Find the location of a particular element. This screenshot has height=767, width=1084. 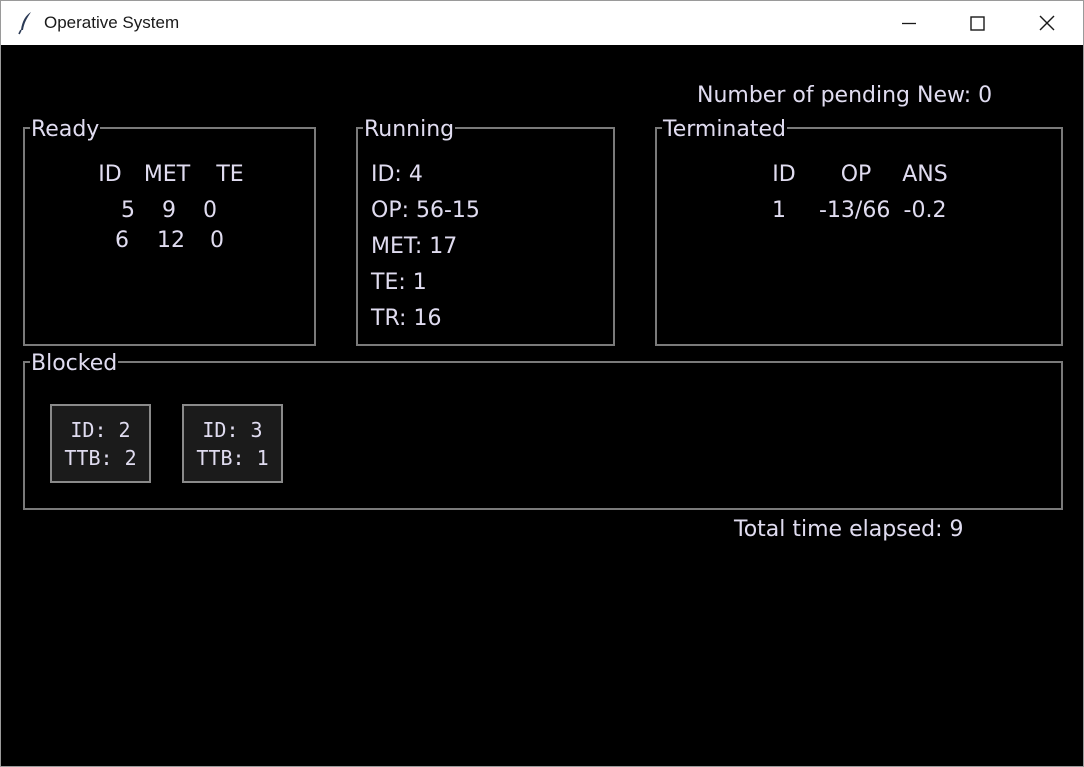

maximize-icon is located at coordinates (977, 23).